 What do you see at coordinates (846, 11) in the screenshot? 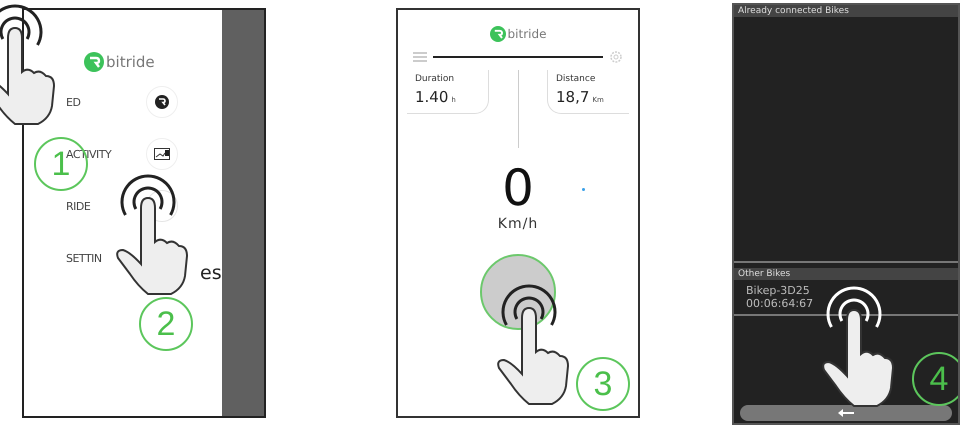
I see `section-header: Already connected Bikes` at bounding box center [846, 11].